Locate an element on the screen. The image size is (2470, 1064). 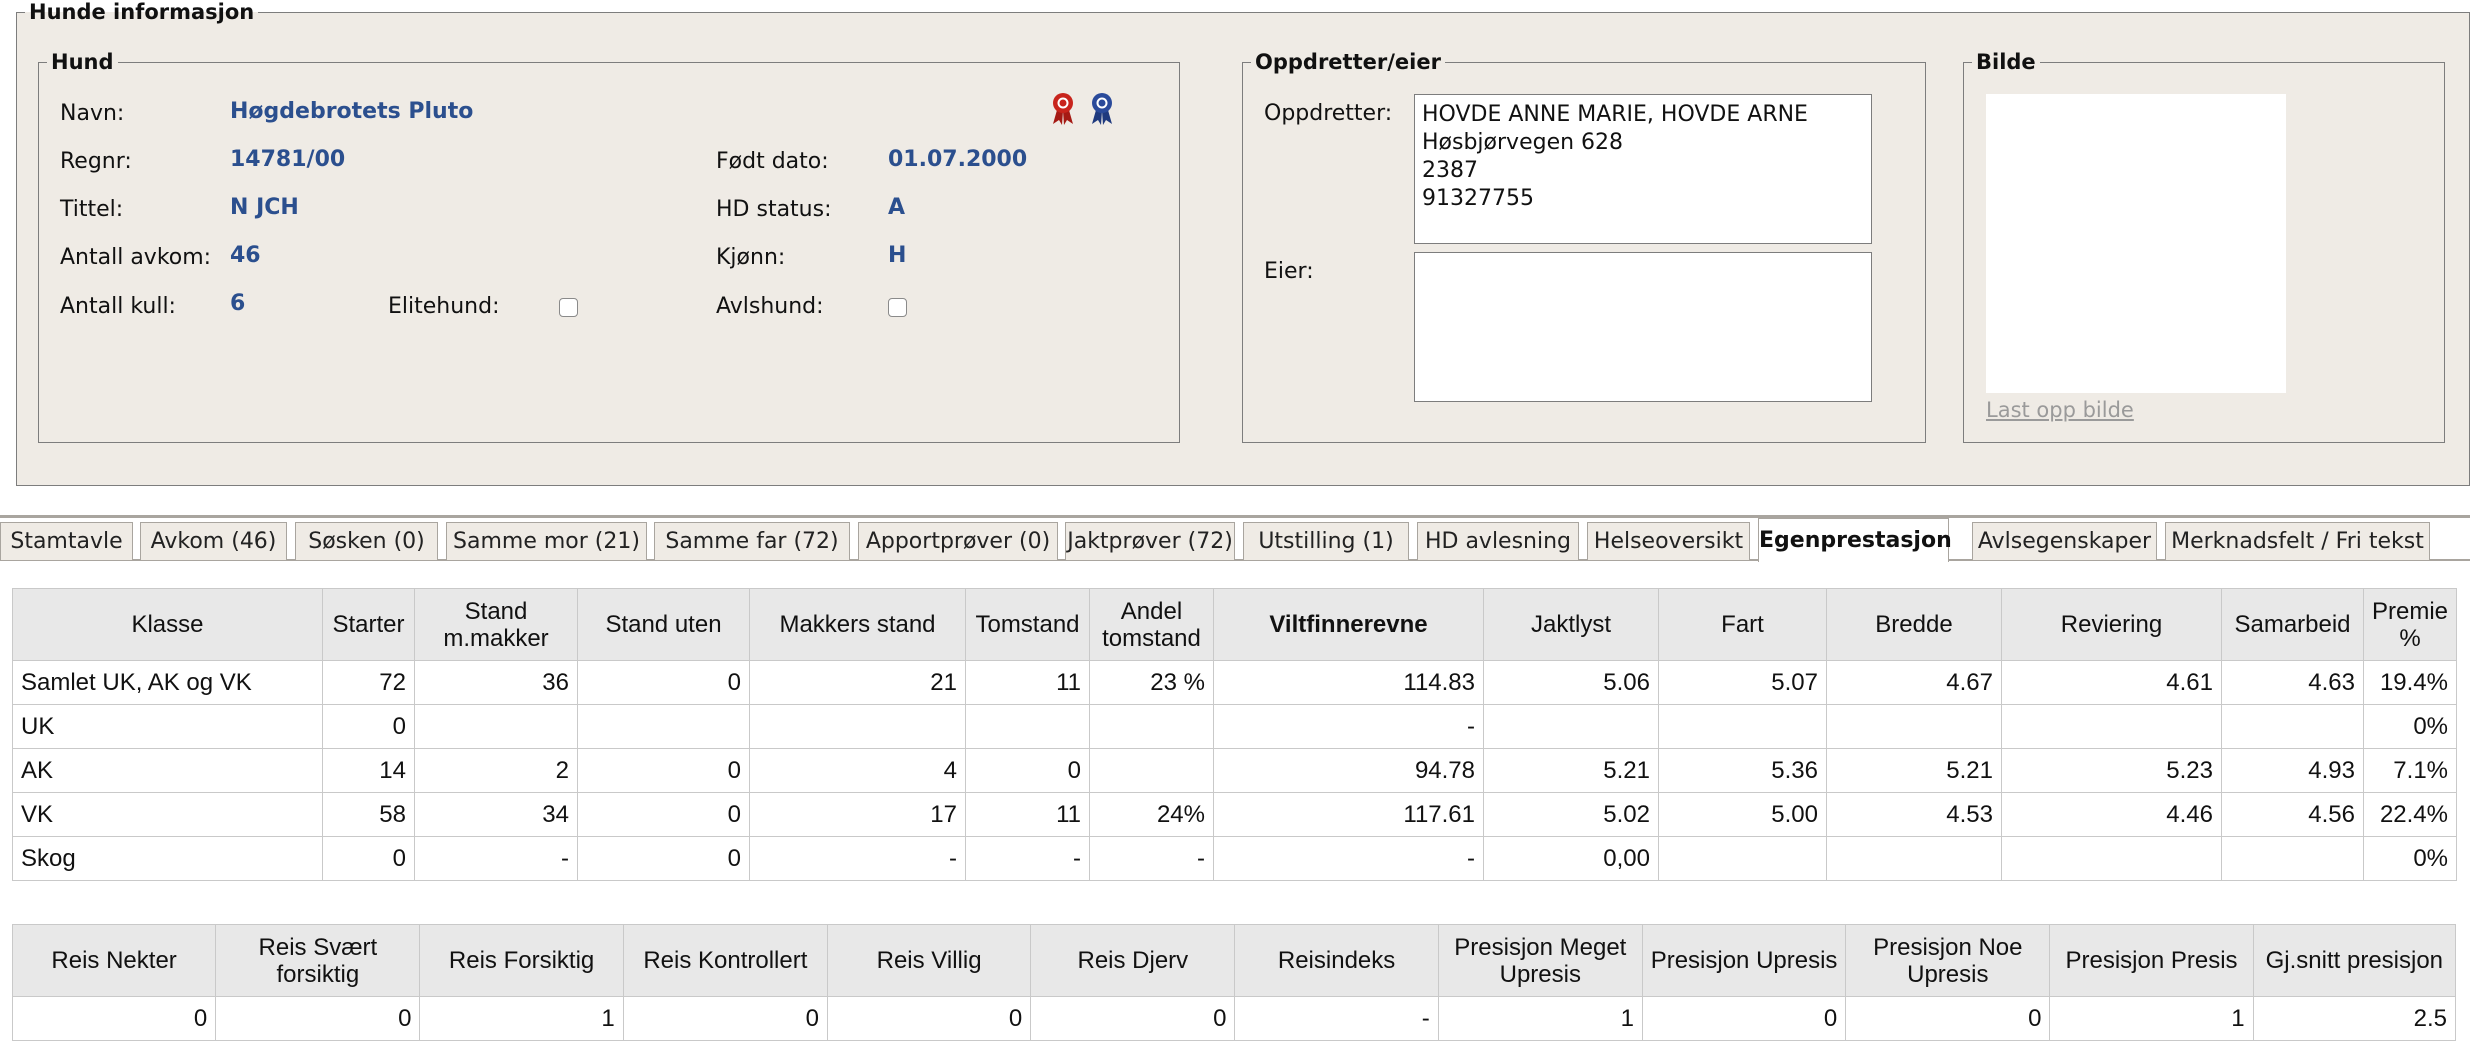
tab-jaktprover: Jaktprøver (72) is located at coordinates (1150, 541).